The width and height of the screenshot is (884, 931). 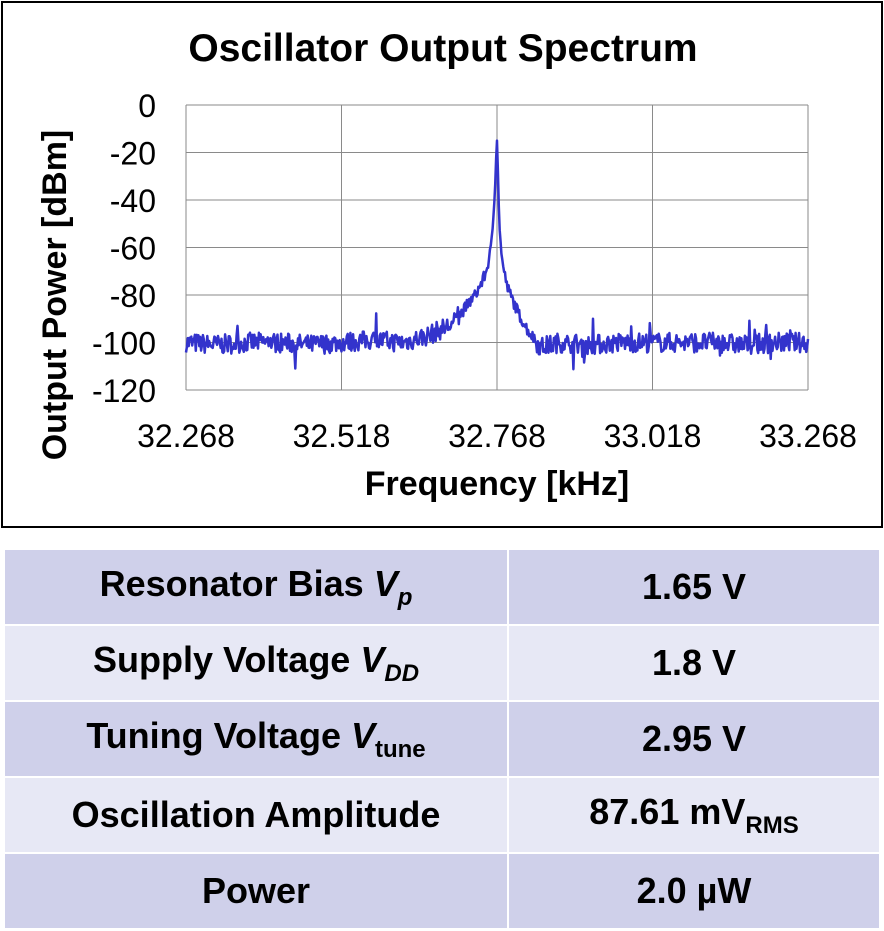 What do you see at coordinates (226, 659) in the screenshot?
I see `parameter-label: Supply Voltage` at bounding box center [226, 659].